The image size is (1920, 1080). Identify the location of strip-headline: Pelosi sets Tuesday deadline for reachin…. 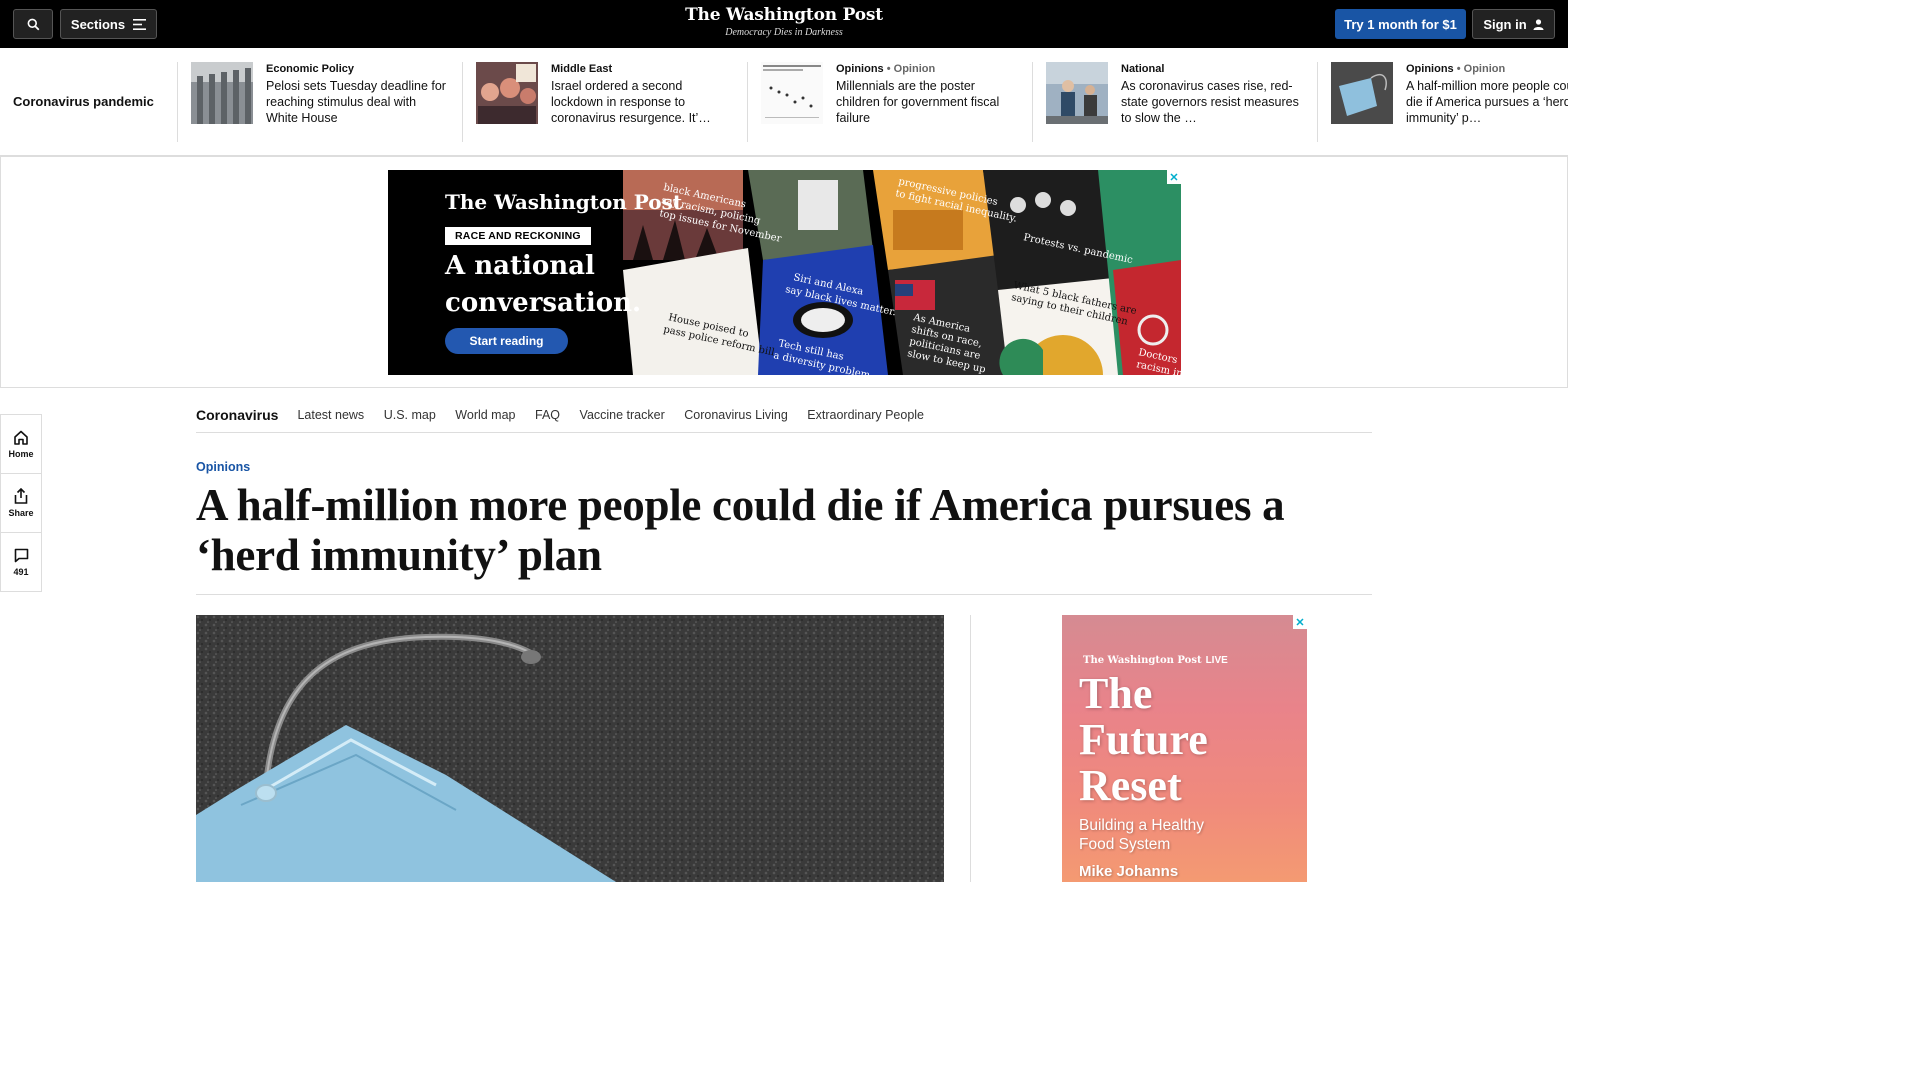
(356, 102).